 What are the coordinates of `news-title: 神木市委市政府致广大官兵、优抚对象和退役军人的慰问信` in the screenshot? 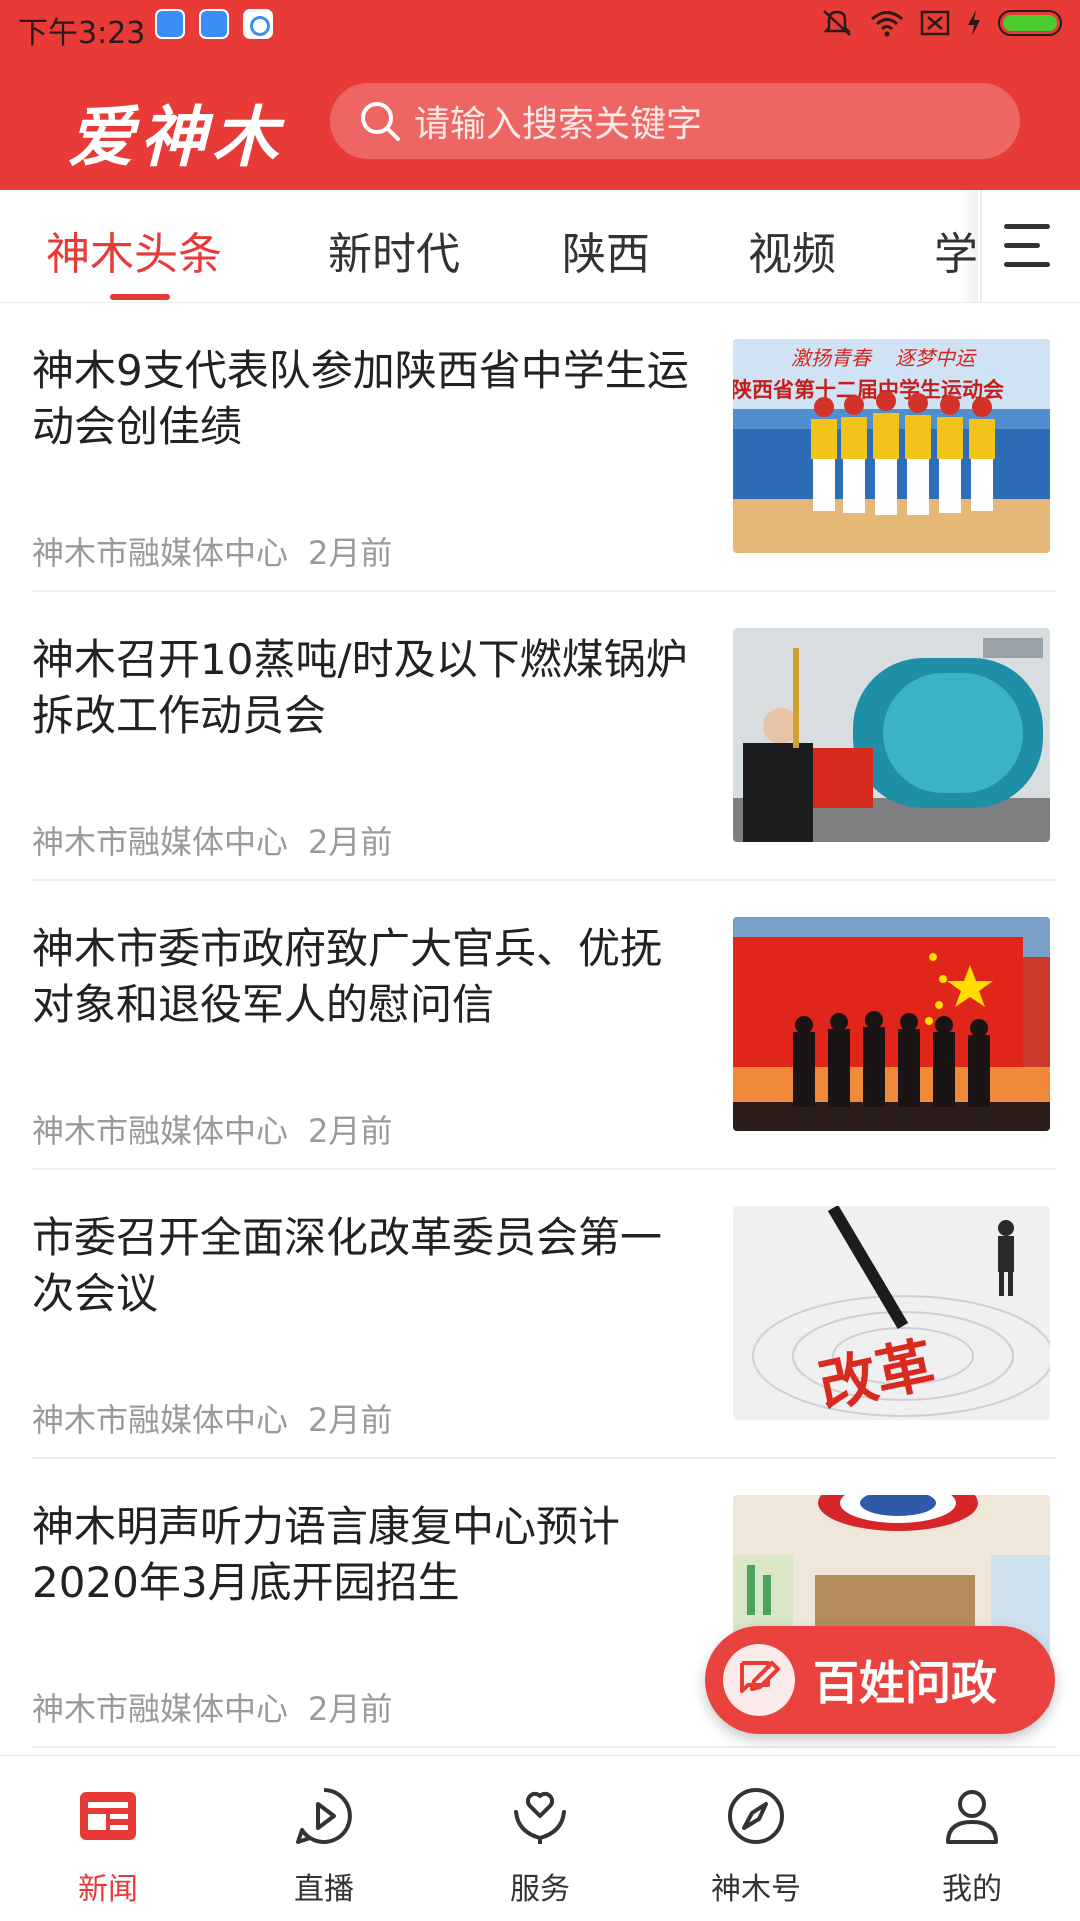 It's located at (347, 976).